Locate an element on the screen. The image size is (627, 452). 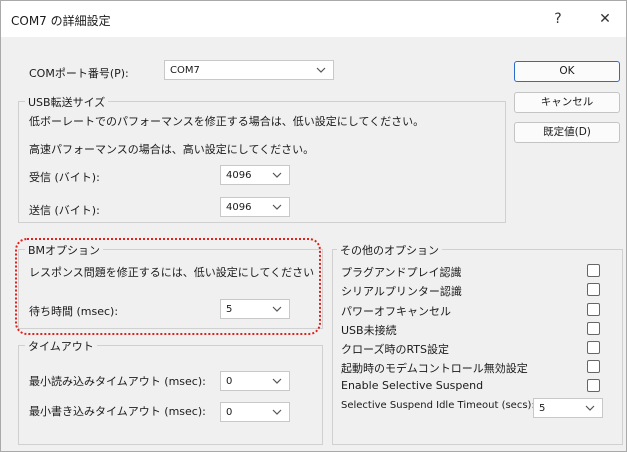
idle-timeout-value: 5 is located at coordinates (542, 408).